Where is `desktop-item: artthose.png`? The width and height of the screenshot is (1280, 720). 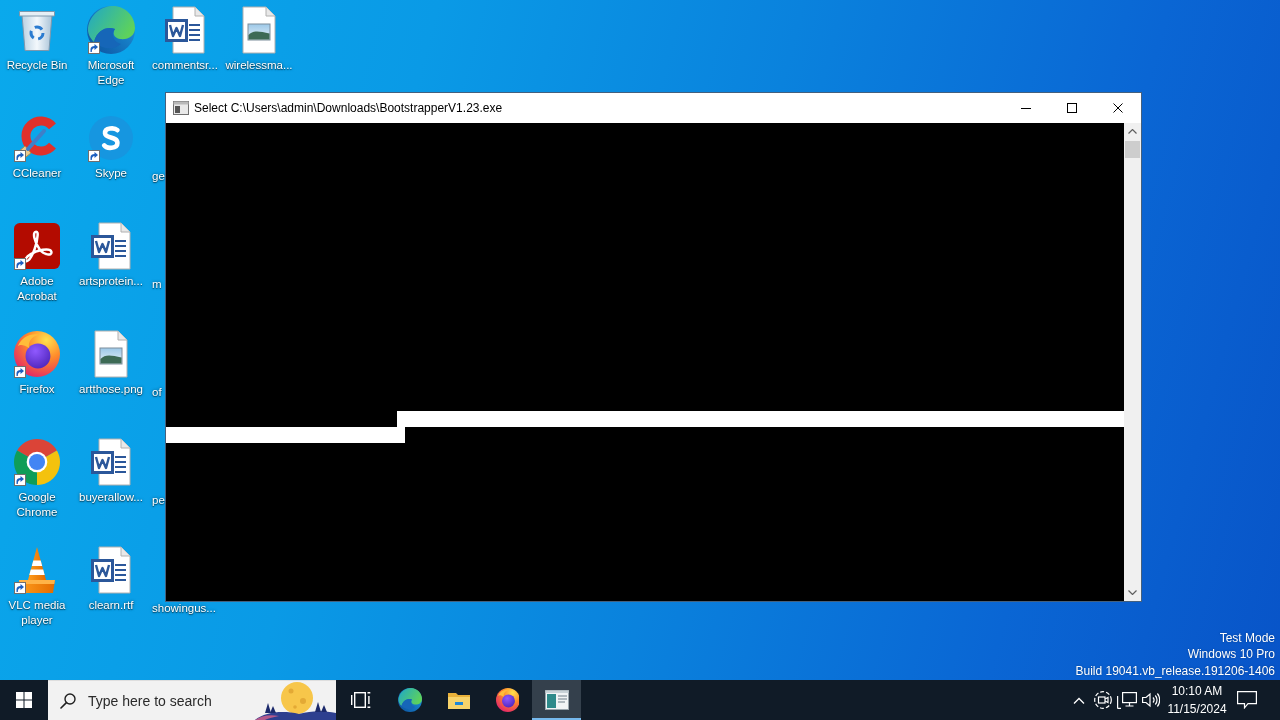 desktop-item: artthose.png is located at coordinates (111, 360).